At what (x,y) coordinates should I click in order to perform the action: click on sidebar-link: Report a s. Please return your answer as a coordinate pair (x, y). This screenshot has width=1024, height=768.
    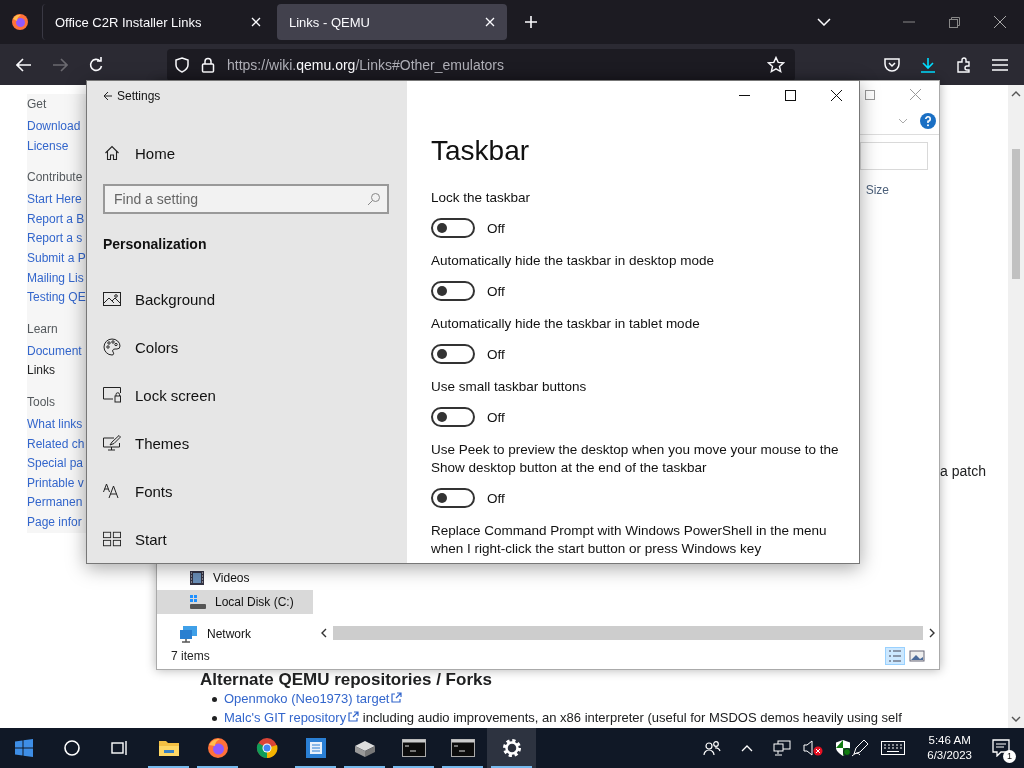
    Looking at the image, I should click on (56, 239).